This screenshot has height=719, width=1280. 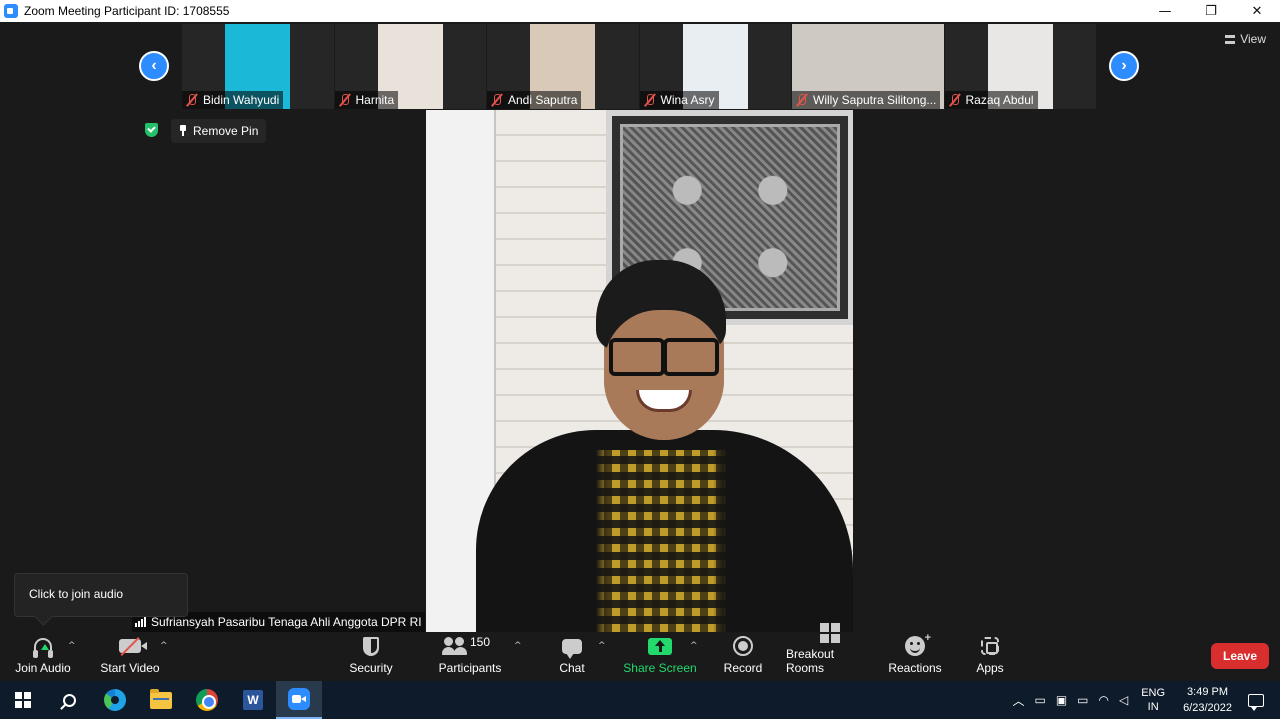 I want to click on system-tray: ︿ ▭ ▣ ▭ ◠ ◁ ENG IN 3:49 PM 6/23/2022, so click(x=1143, y=700).